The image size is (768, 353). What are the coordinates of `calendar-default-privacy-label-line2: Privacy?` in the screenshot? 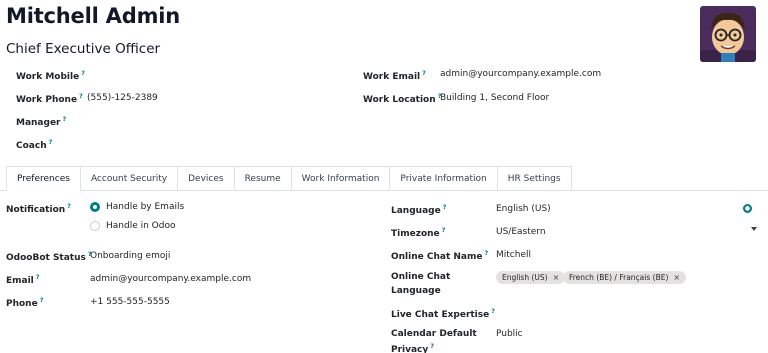 It's located at (413, 347).